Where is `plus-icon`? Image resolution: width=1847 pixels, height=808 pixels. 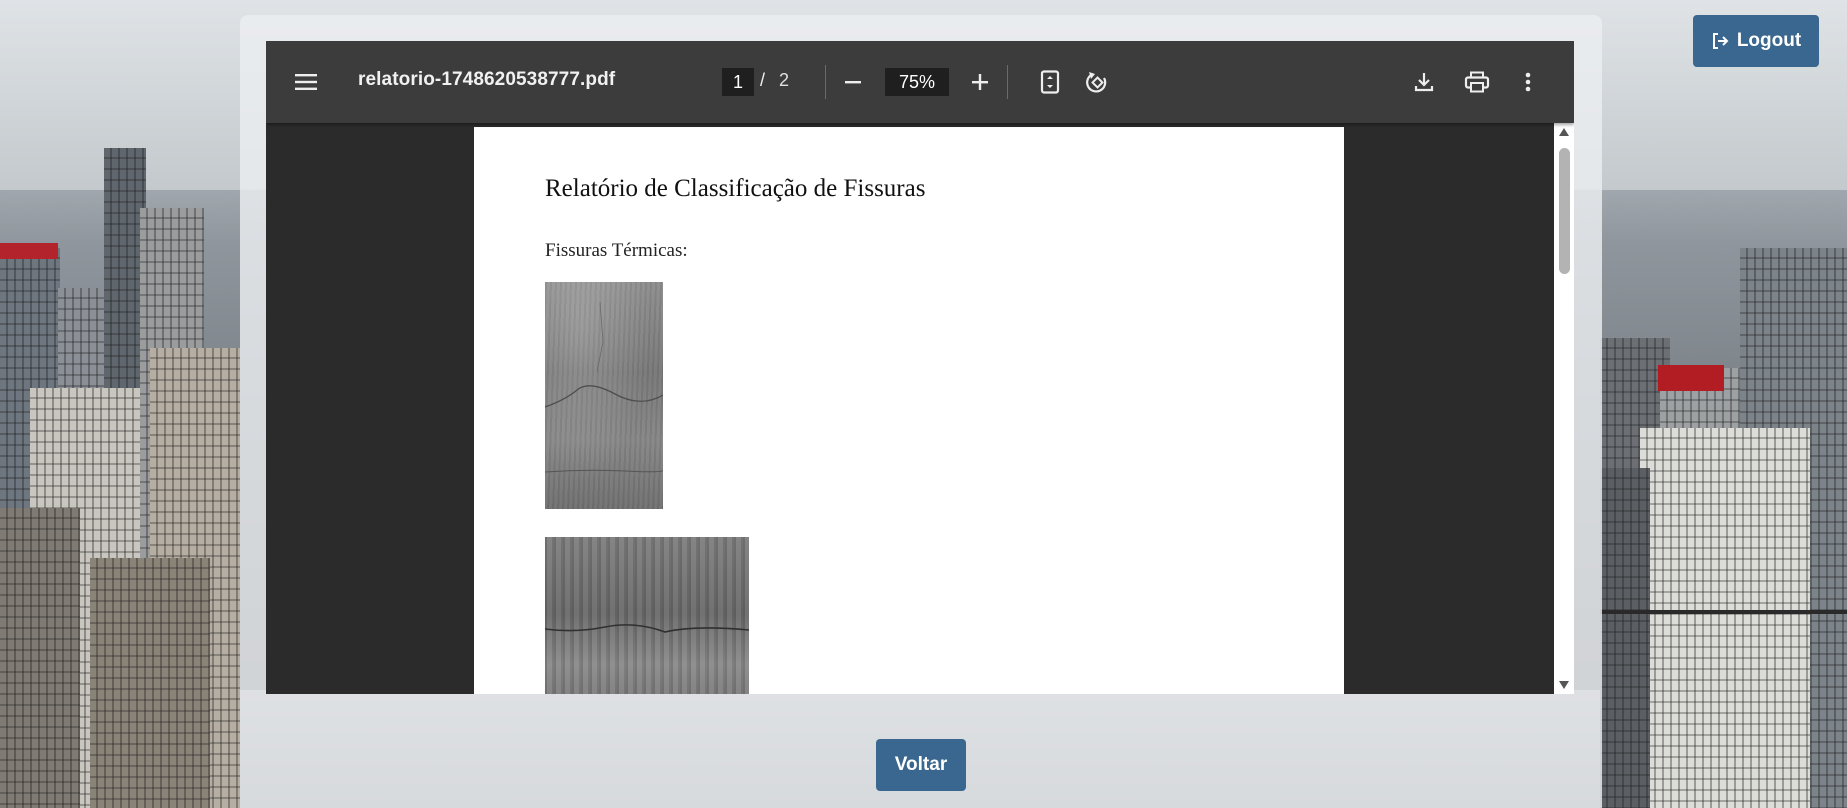
plus-icon is located at coordinates (980, 82).